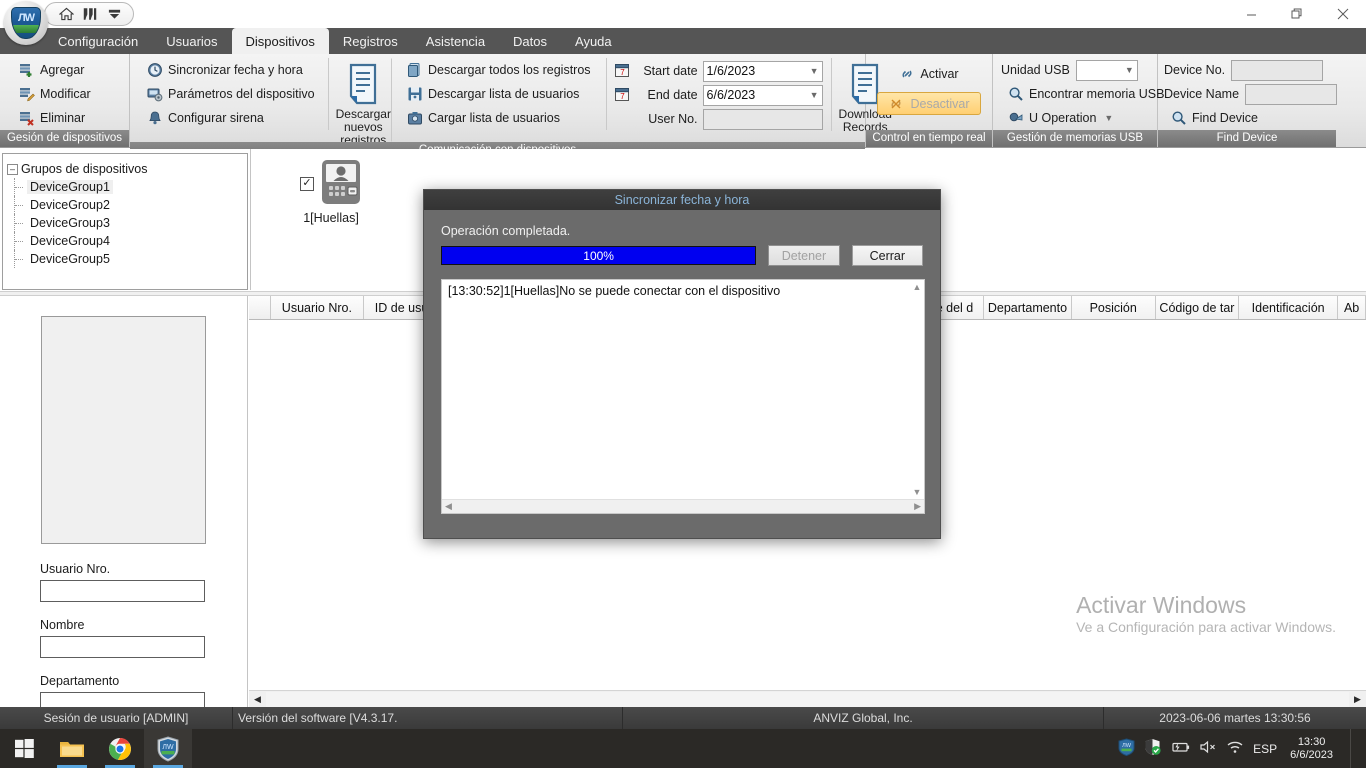 The height and width of the screenshot is (768, 1366). I want to click on upload-user-list-button: Cargar lista de usuarios, so click(499, 118).